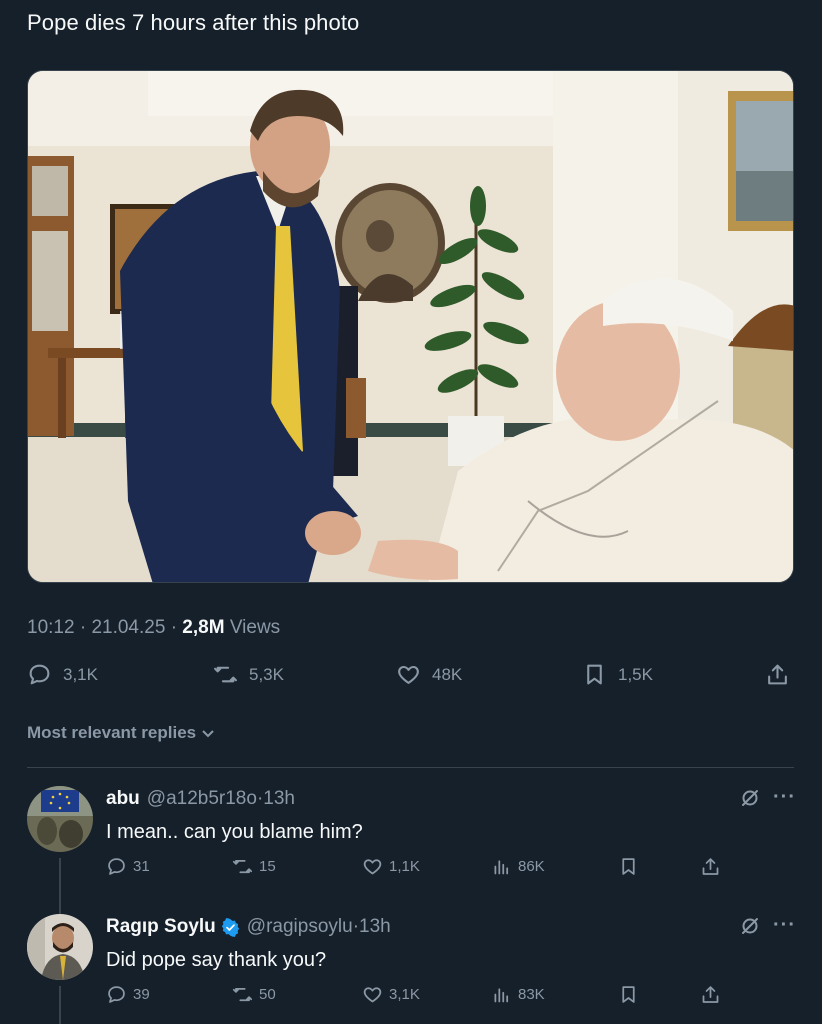 The image size is (822, 1024). I want to click on bookmark-count: 1,5K, so click(635, 674).